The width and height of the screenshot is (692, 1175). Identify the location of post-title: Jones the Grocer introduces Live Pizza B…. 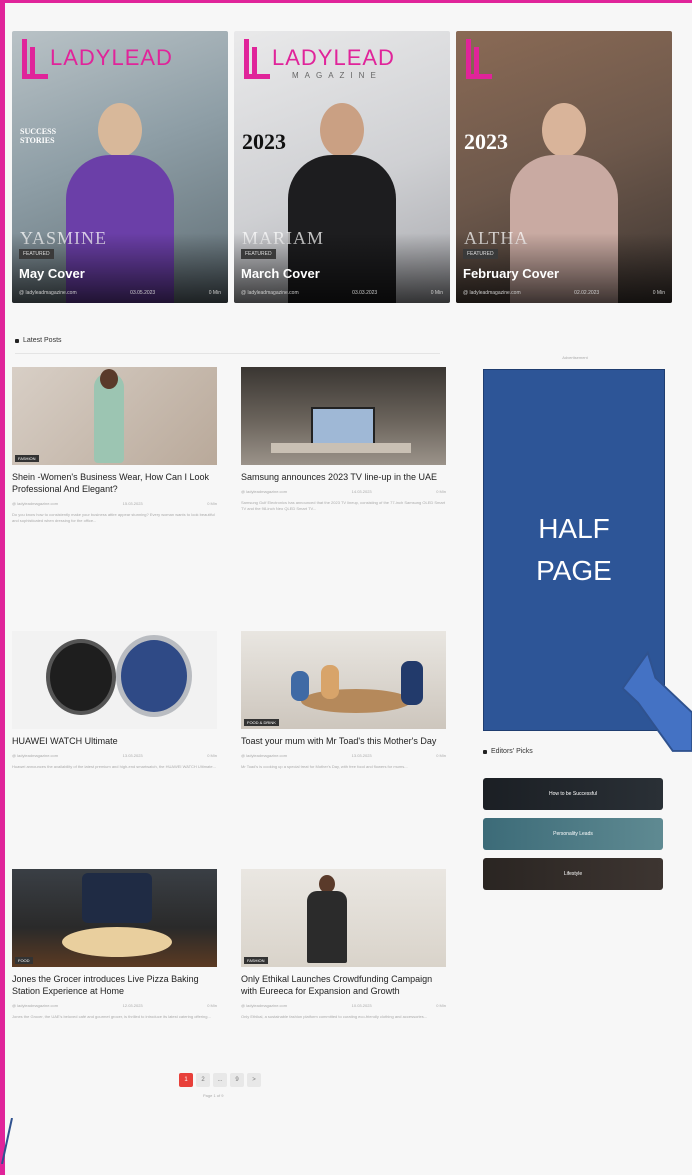
(114, 985).